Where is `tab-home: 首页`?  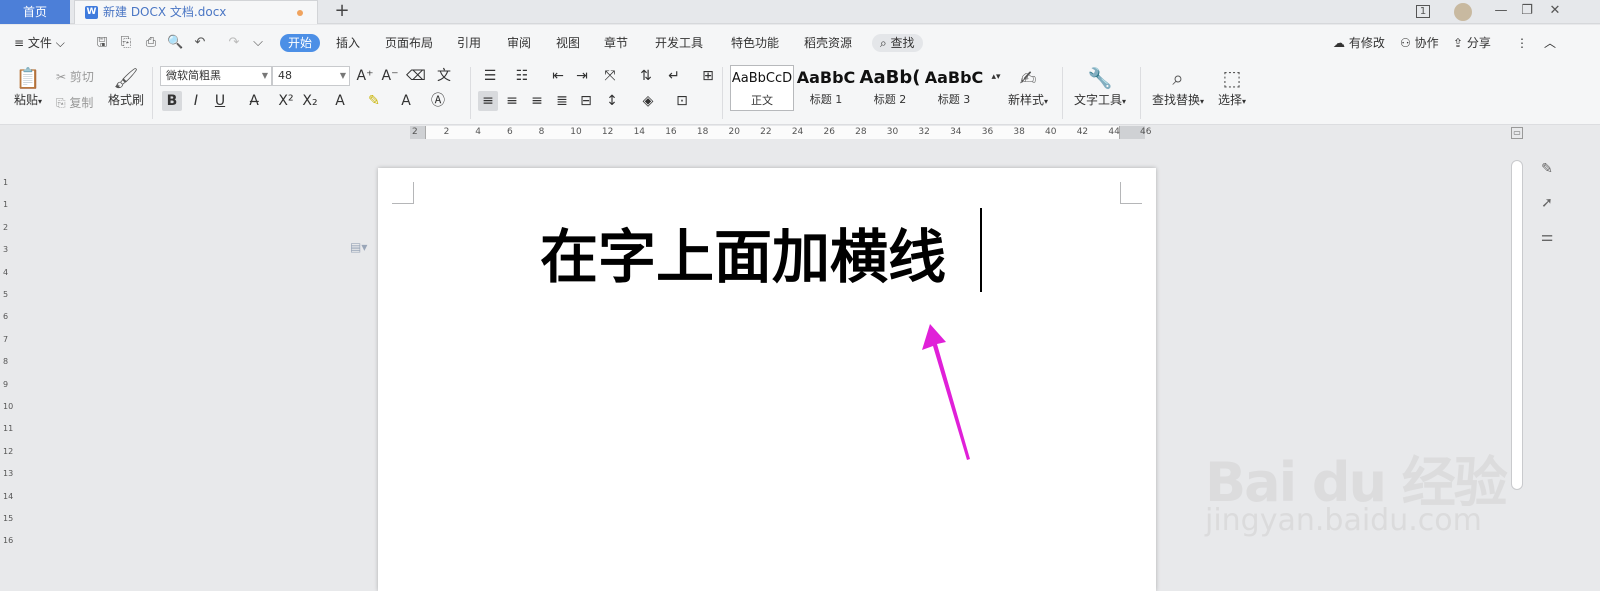 tab-home: 首页 is located at coordinates (35, 12).